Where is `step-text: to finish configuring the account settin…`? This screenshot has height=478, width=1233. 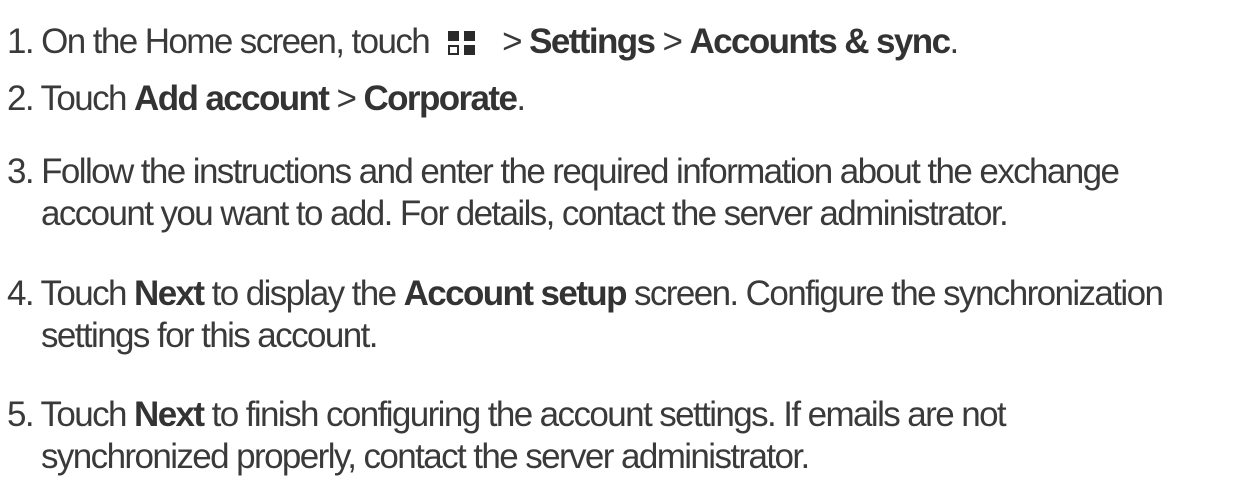
step-text: to finish configuring the account settin… is located at coordinates (605, 414).